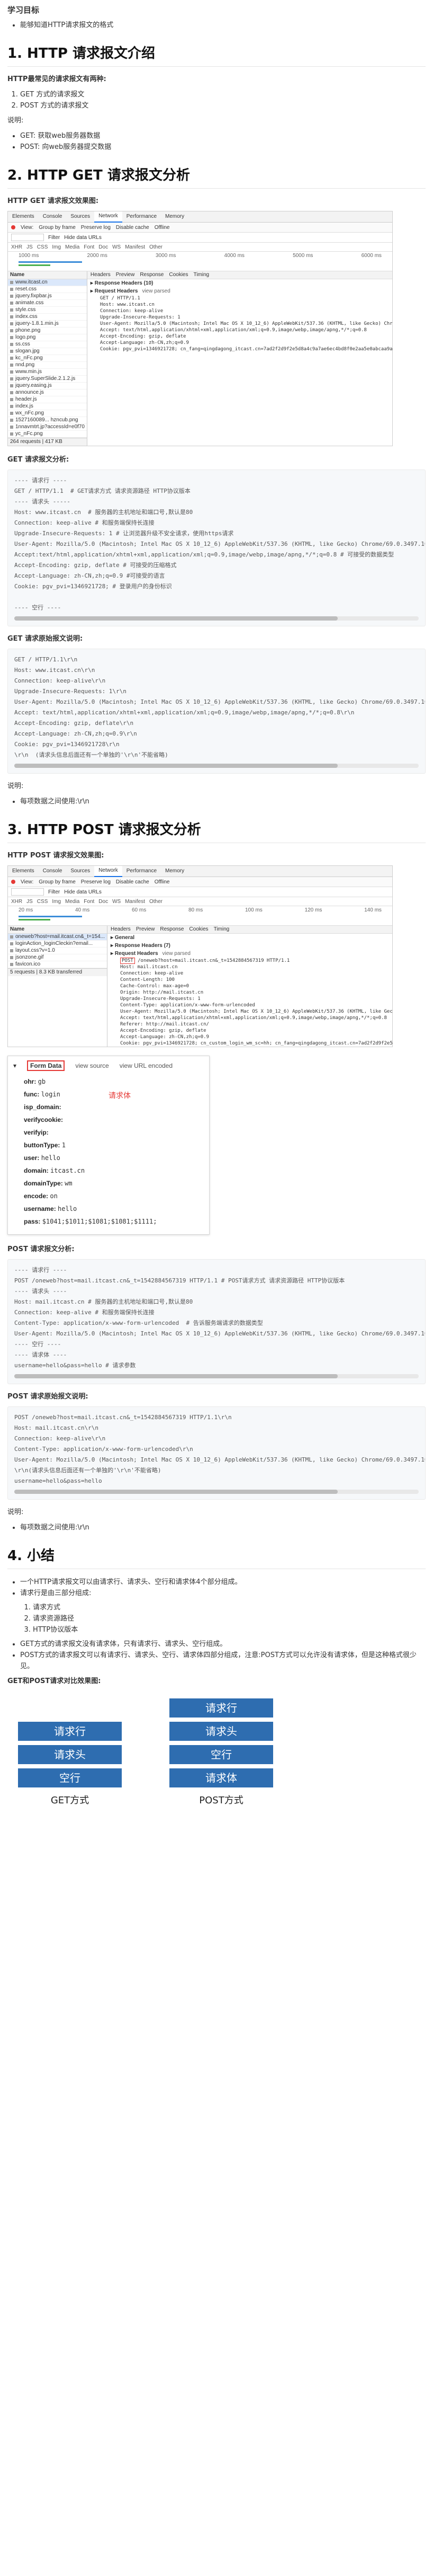  Describe the element at coordinates (47, 330) in the screenshot. I see `request-row: phone.png` at that location.